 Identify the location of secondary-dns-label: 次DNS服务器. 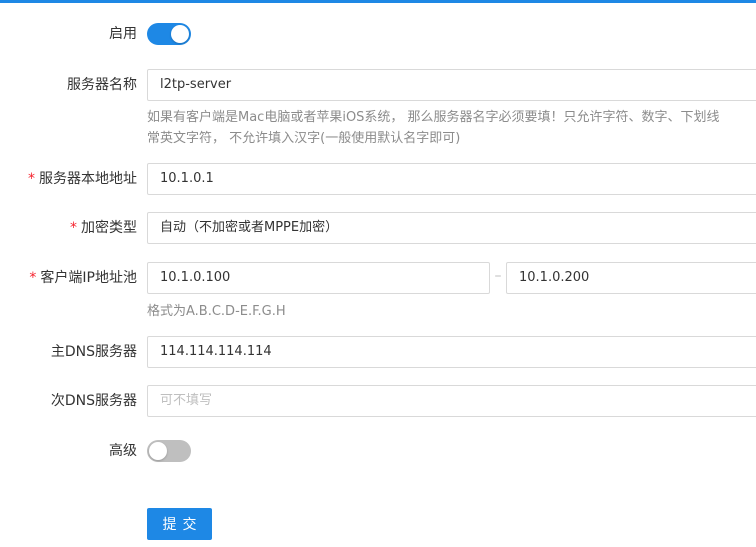
(93, 401).